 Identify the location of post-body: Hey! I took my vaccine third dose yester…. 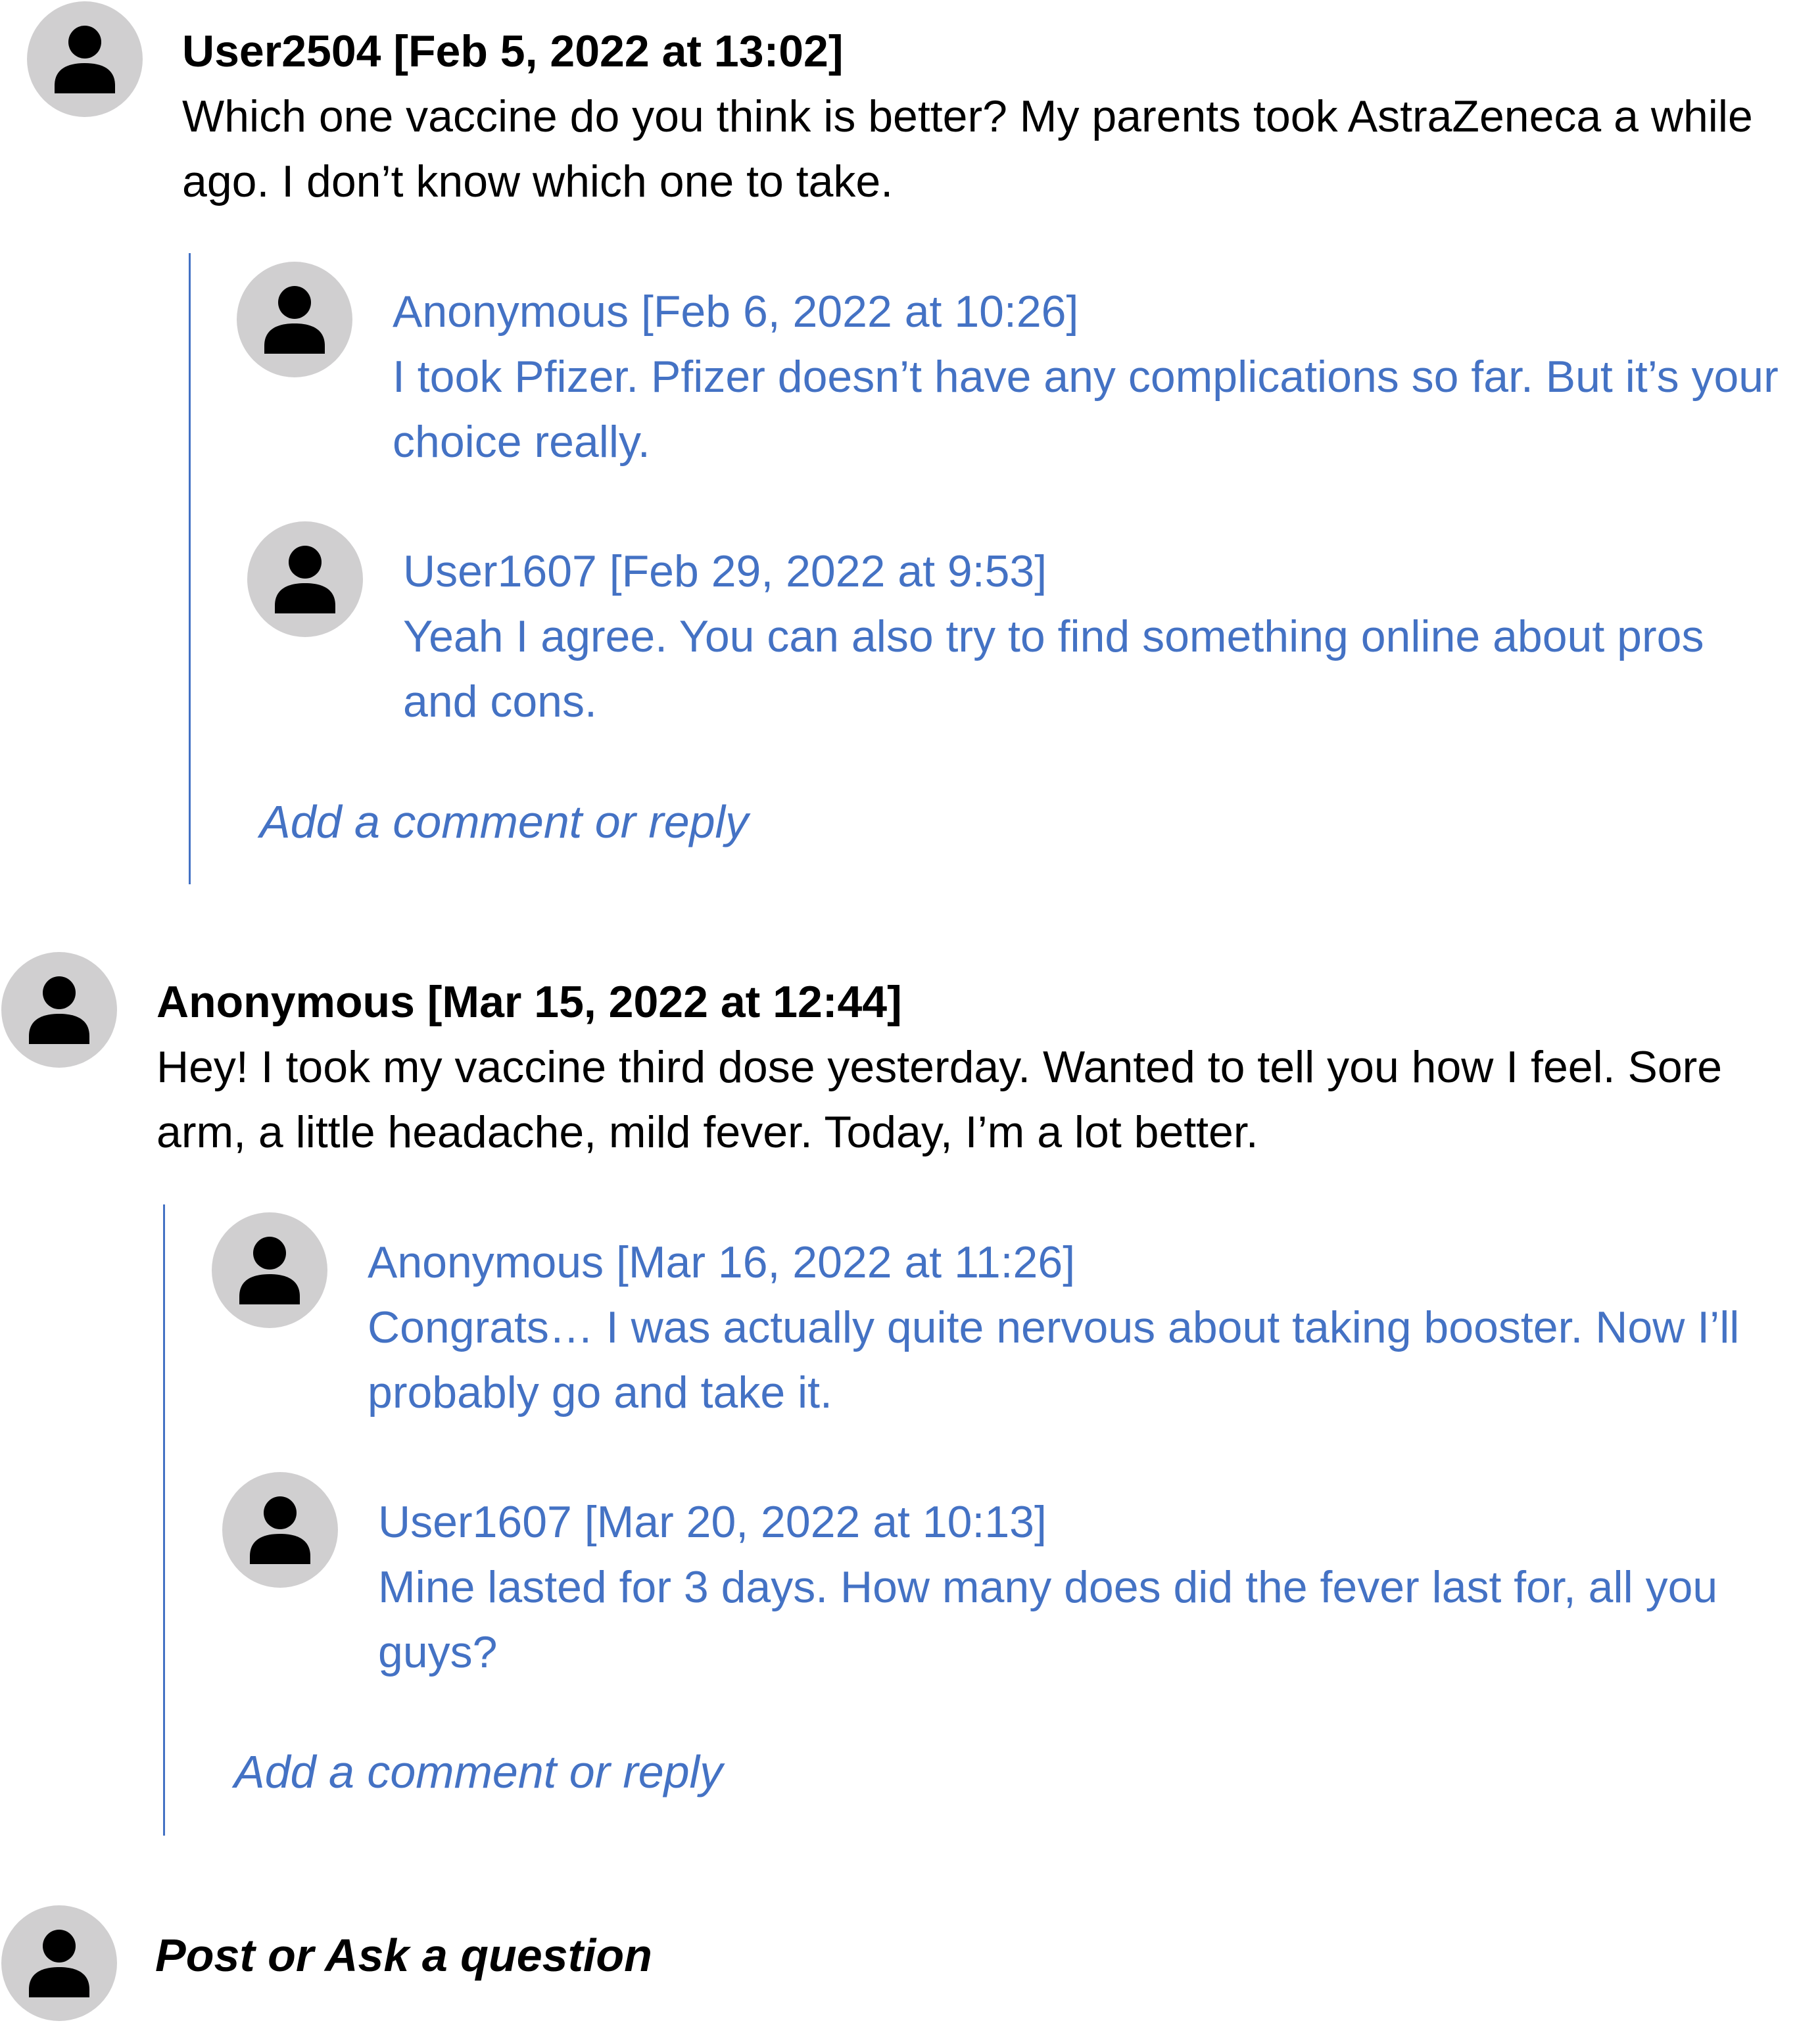
(939, 1099).